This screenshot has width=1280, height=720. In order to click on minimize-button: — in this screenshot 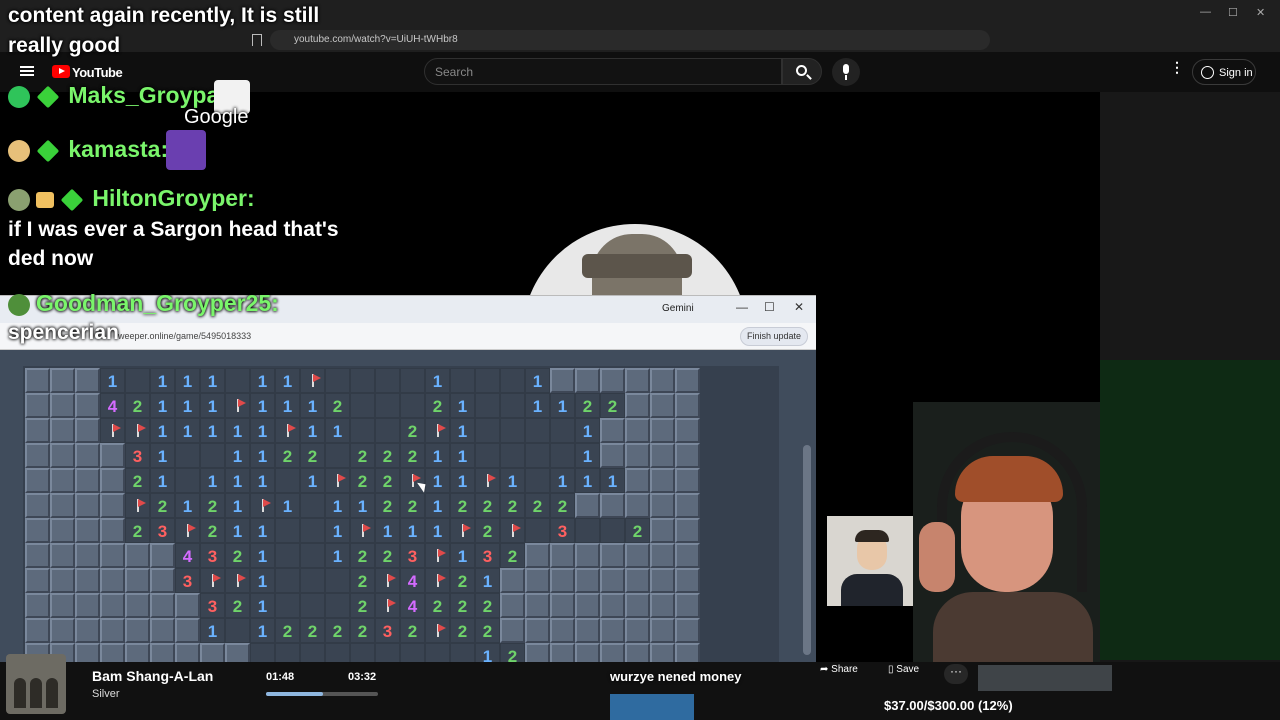, I will do `click(1205, 12)`.